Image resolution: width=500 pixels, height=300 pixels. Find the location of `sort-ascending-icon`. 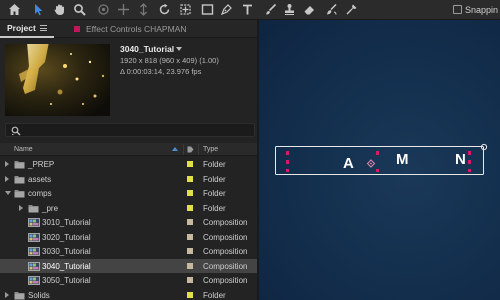

sort-ascending-icon is located at coordinates (175, 149).